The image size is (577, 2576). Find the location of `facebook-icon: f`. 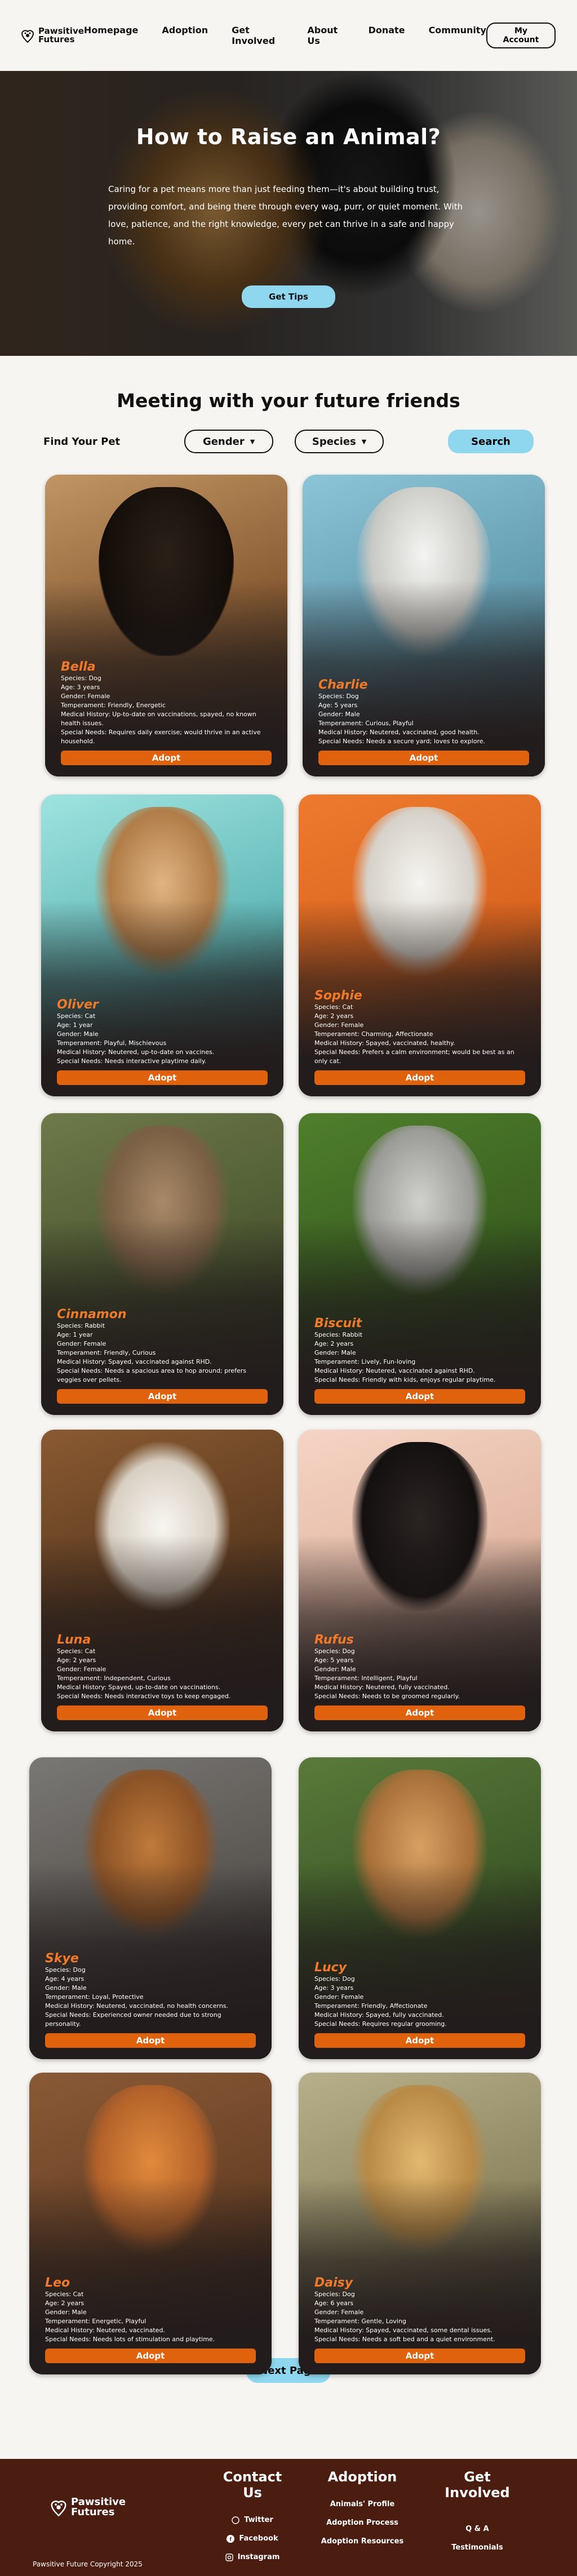

facebook-icon: f is located at coordinates (231, 2538).